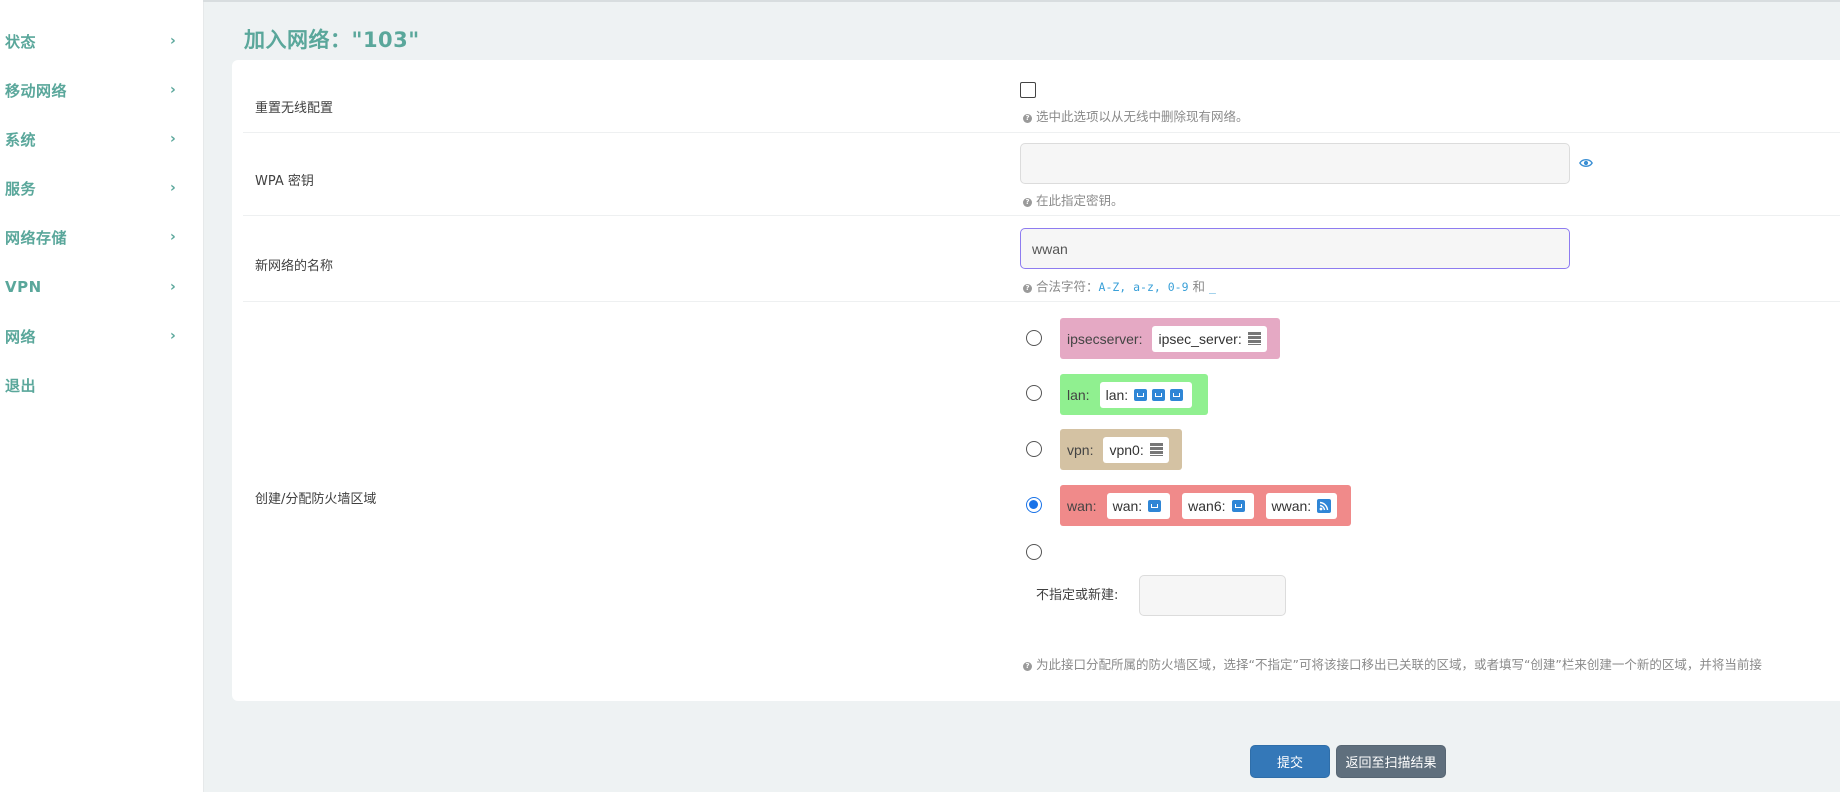 The image size is (1840, 792). I want to click on interface-chip: lan:, so click(1146, 394).